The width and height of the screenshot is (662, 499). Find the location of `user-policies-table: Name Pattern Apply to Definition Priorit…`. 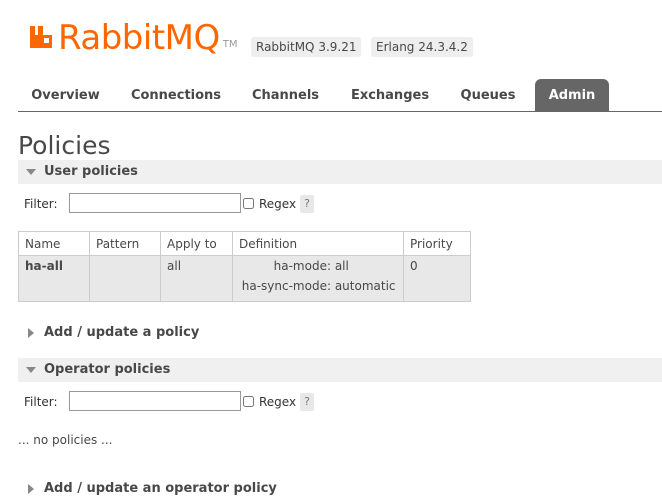

user-policies-table: Name Pattern Apply to Definition Priorit… is located at coordinates (244, 266).